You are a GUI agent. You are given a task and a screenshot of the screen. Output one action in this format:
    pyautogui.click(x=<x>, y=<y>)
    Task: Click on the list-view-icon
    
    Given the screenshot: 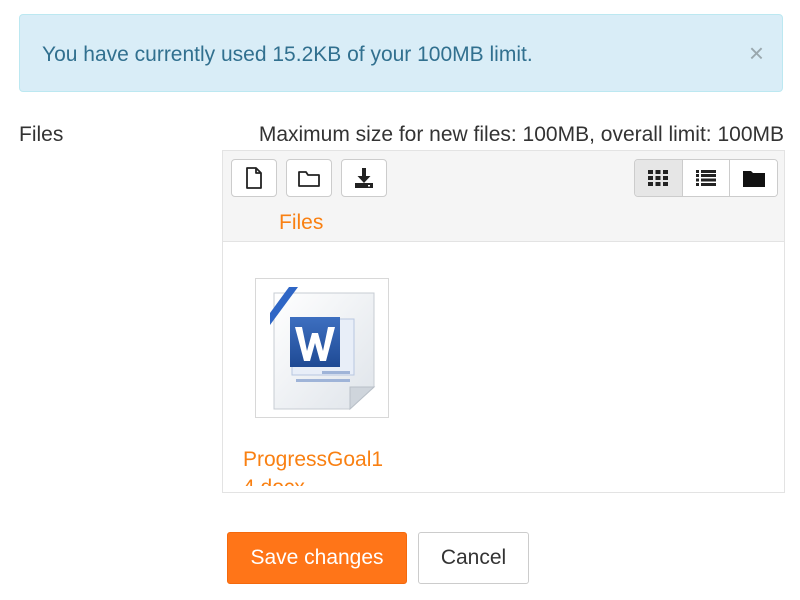 What is the action you would take?
    pyautogui.click(x=706, y=178)
    